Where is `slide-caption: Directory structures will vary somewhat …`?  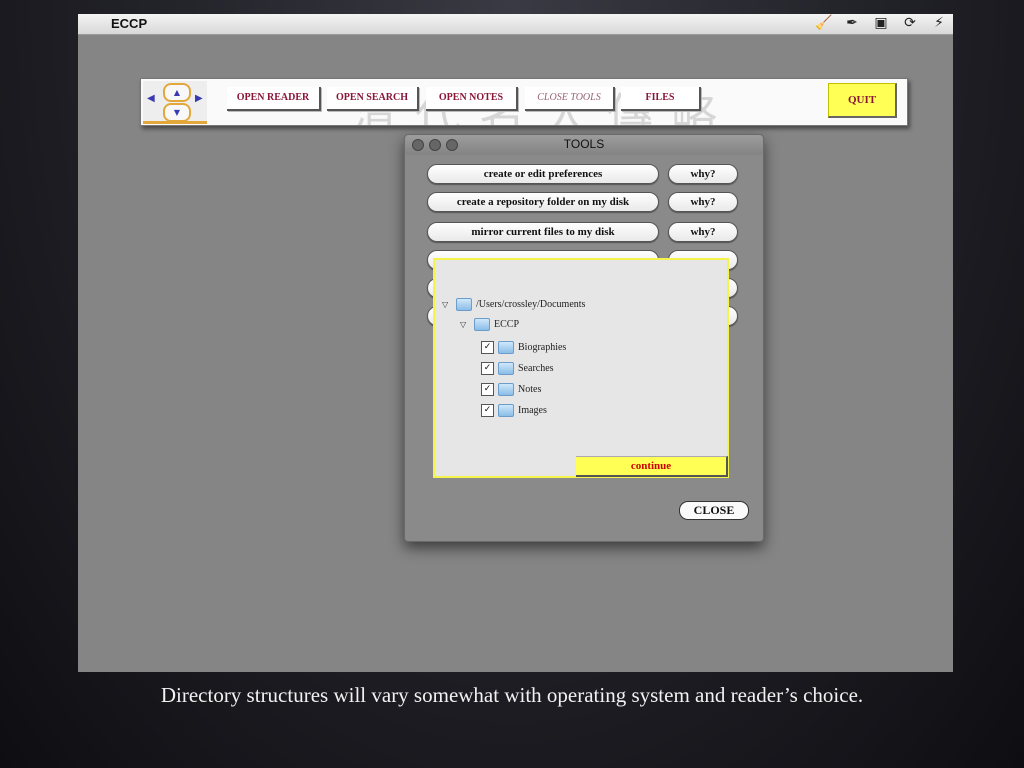 slide-caption: Directory structures will vary somewhat … is located at coordinates (512, 695).